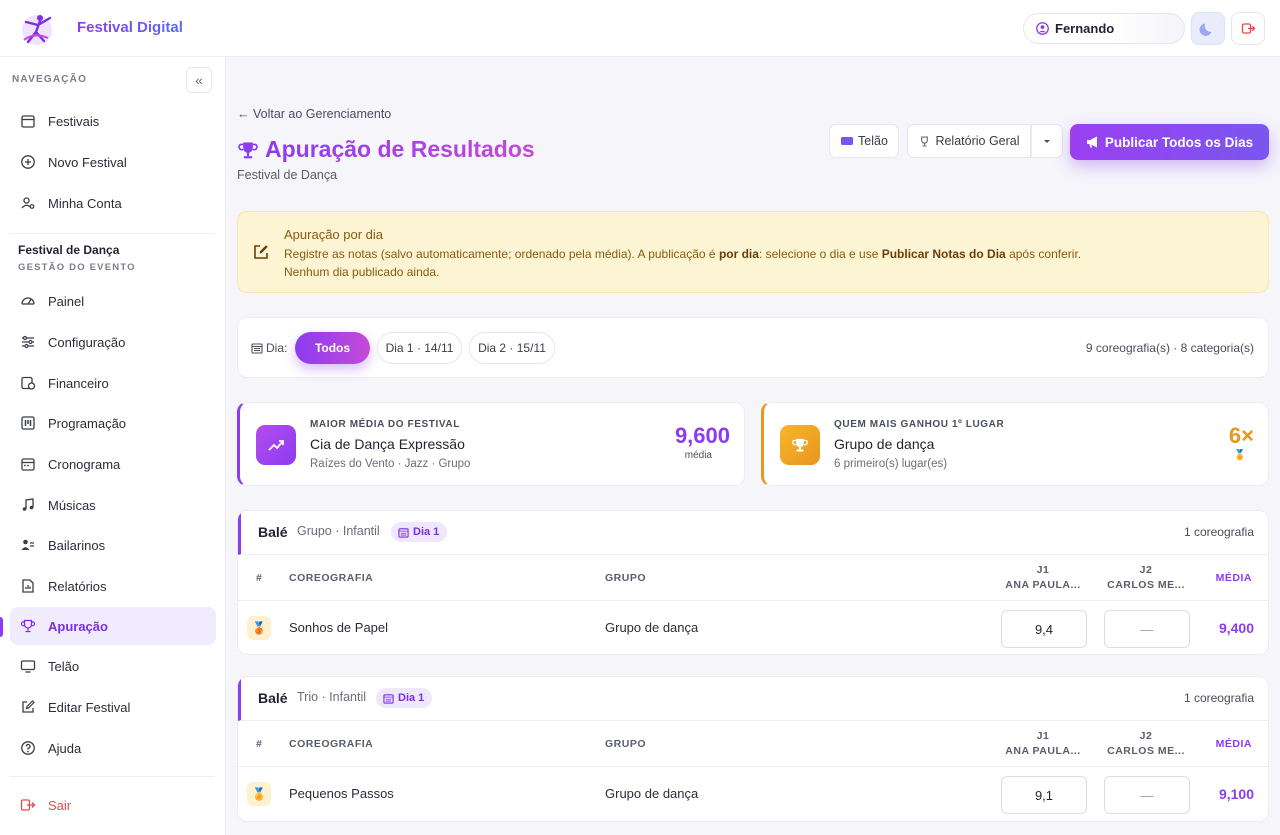 The width and height of the screenshot is (1280, 835). I want to click on day-option-todos: Todos, so click(332, 348).